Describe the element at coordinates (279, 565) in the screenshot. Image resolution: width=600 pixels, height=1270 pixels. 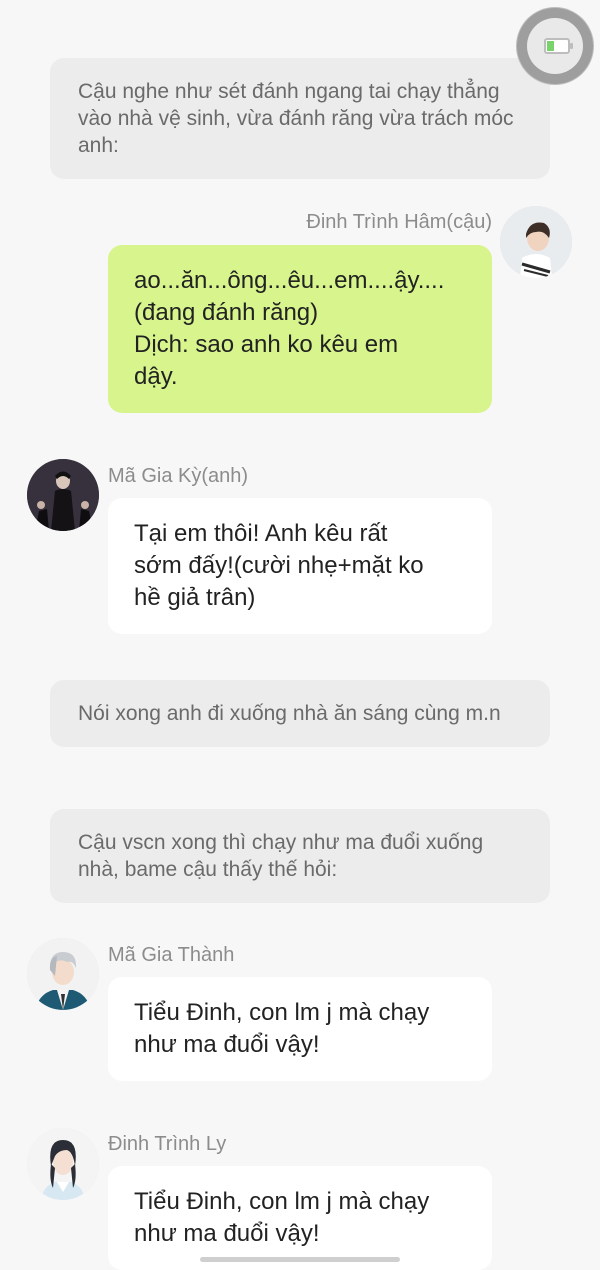
I see `message-line: sớm đấy!(cười nhẹ+mặt ko` at that location.